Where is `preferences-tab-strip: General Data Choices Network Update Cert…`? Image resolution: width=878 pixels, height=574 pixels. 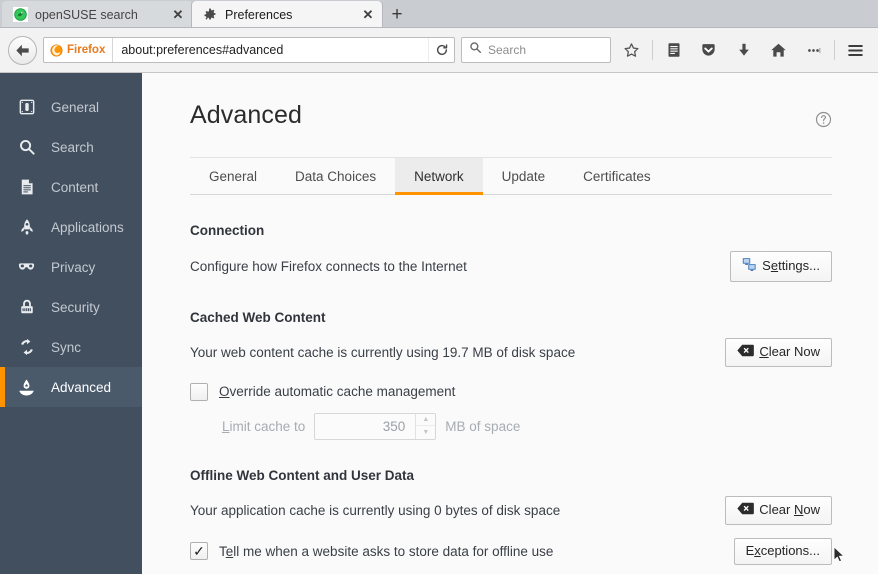
preferences-tab-strip: General Data Choices Network Update Cert… is located at coordinates (511, 176).